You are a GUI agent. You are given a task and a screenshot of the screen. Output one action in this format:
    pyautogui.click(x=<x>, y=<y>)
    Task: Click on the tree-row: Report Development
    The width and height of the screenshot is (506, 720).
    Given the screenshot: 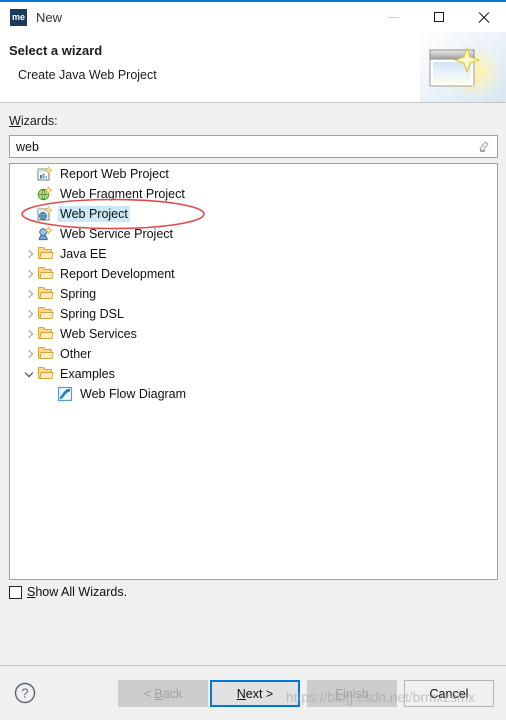 What is the action you would take?
    pyautogui.click(x=253, y=274)
    